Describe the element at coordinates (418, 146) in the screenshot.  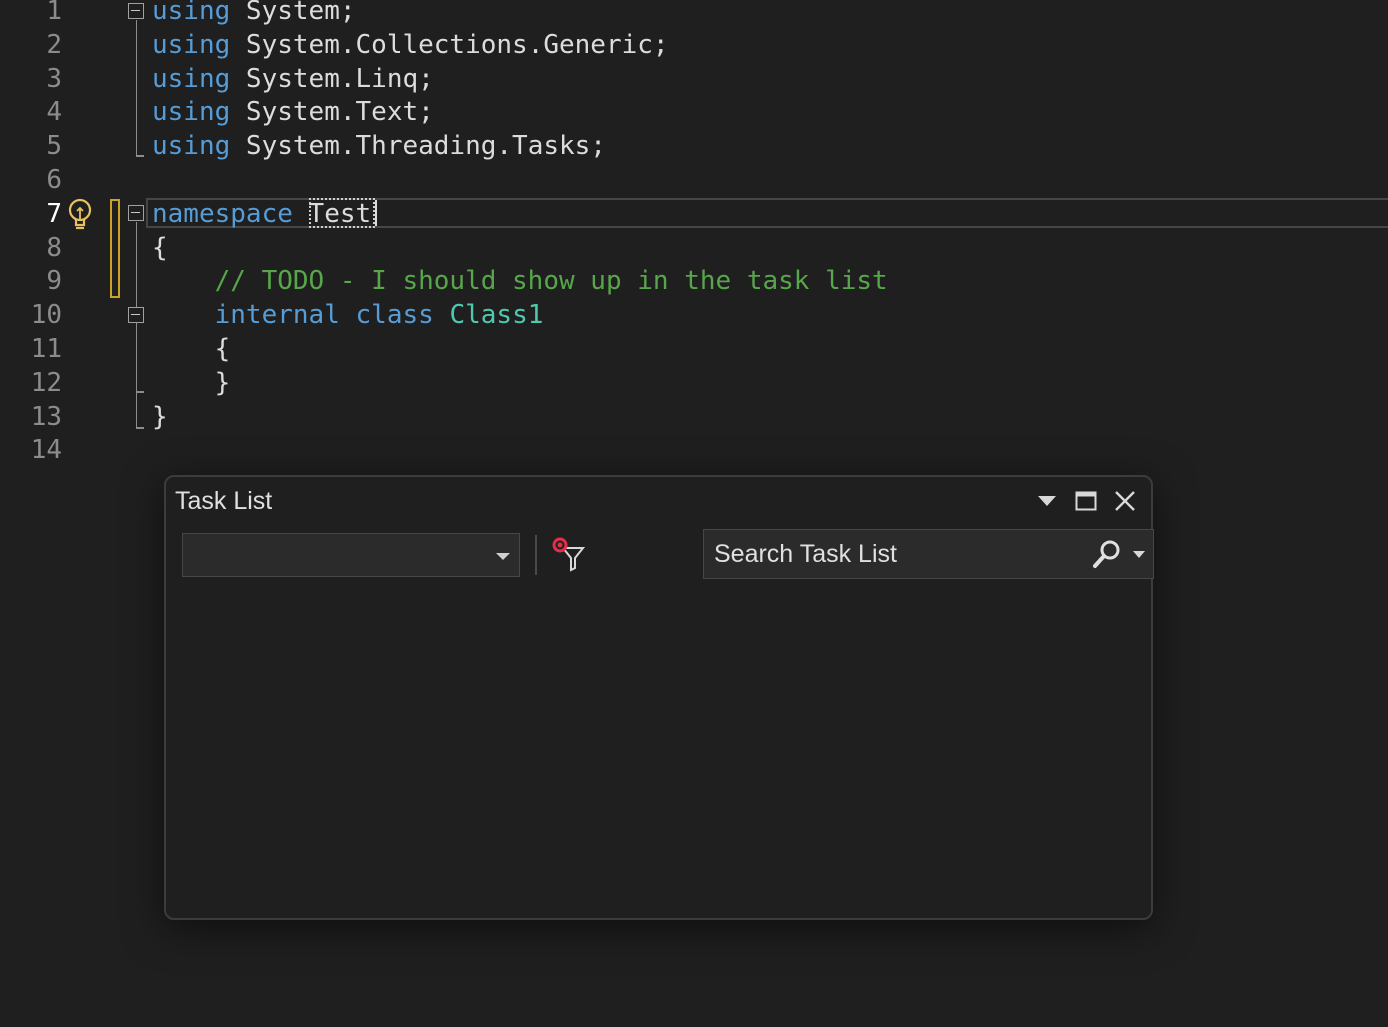
I see `code-token: System.Threading.Tasks;` at that location.